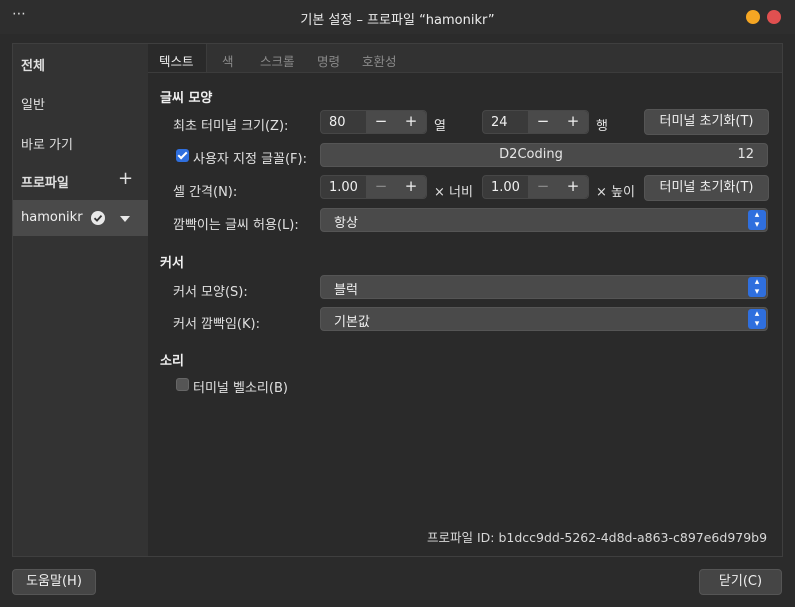 The width and height of the screenshot is (795, 607). What do you see at coordinates (47, 143) in the screenshot?
I see `sidebar-item-shortcuts: 바로 가기` at bounding box center [47, 143].